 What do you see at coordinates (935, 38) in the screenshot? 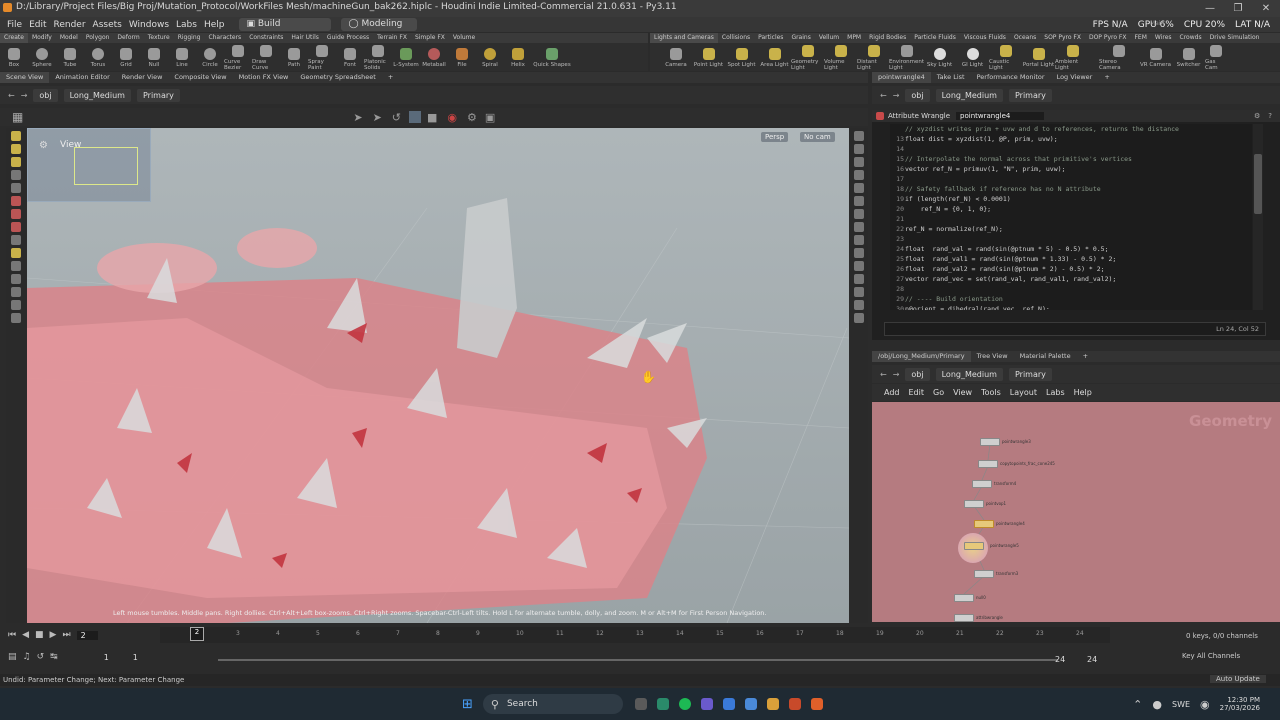
I see `shelf-tab-particle-fluids: Particle Fluids` at bounding box center [935, 38].